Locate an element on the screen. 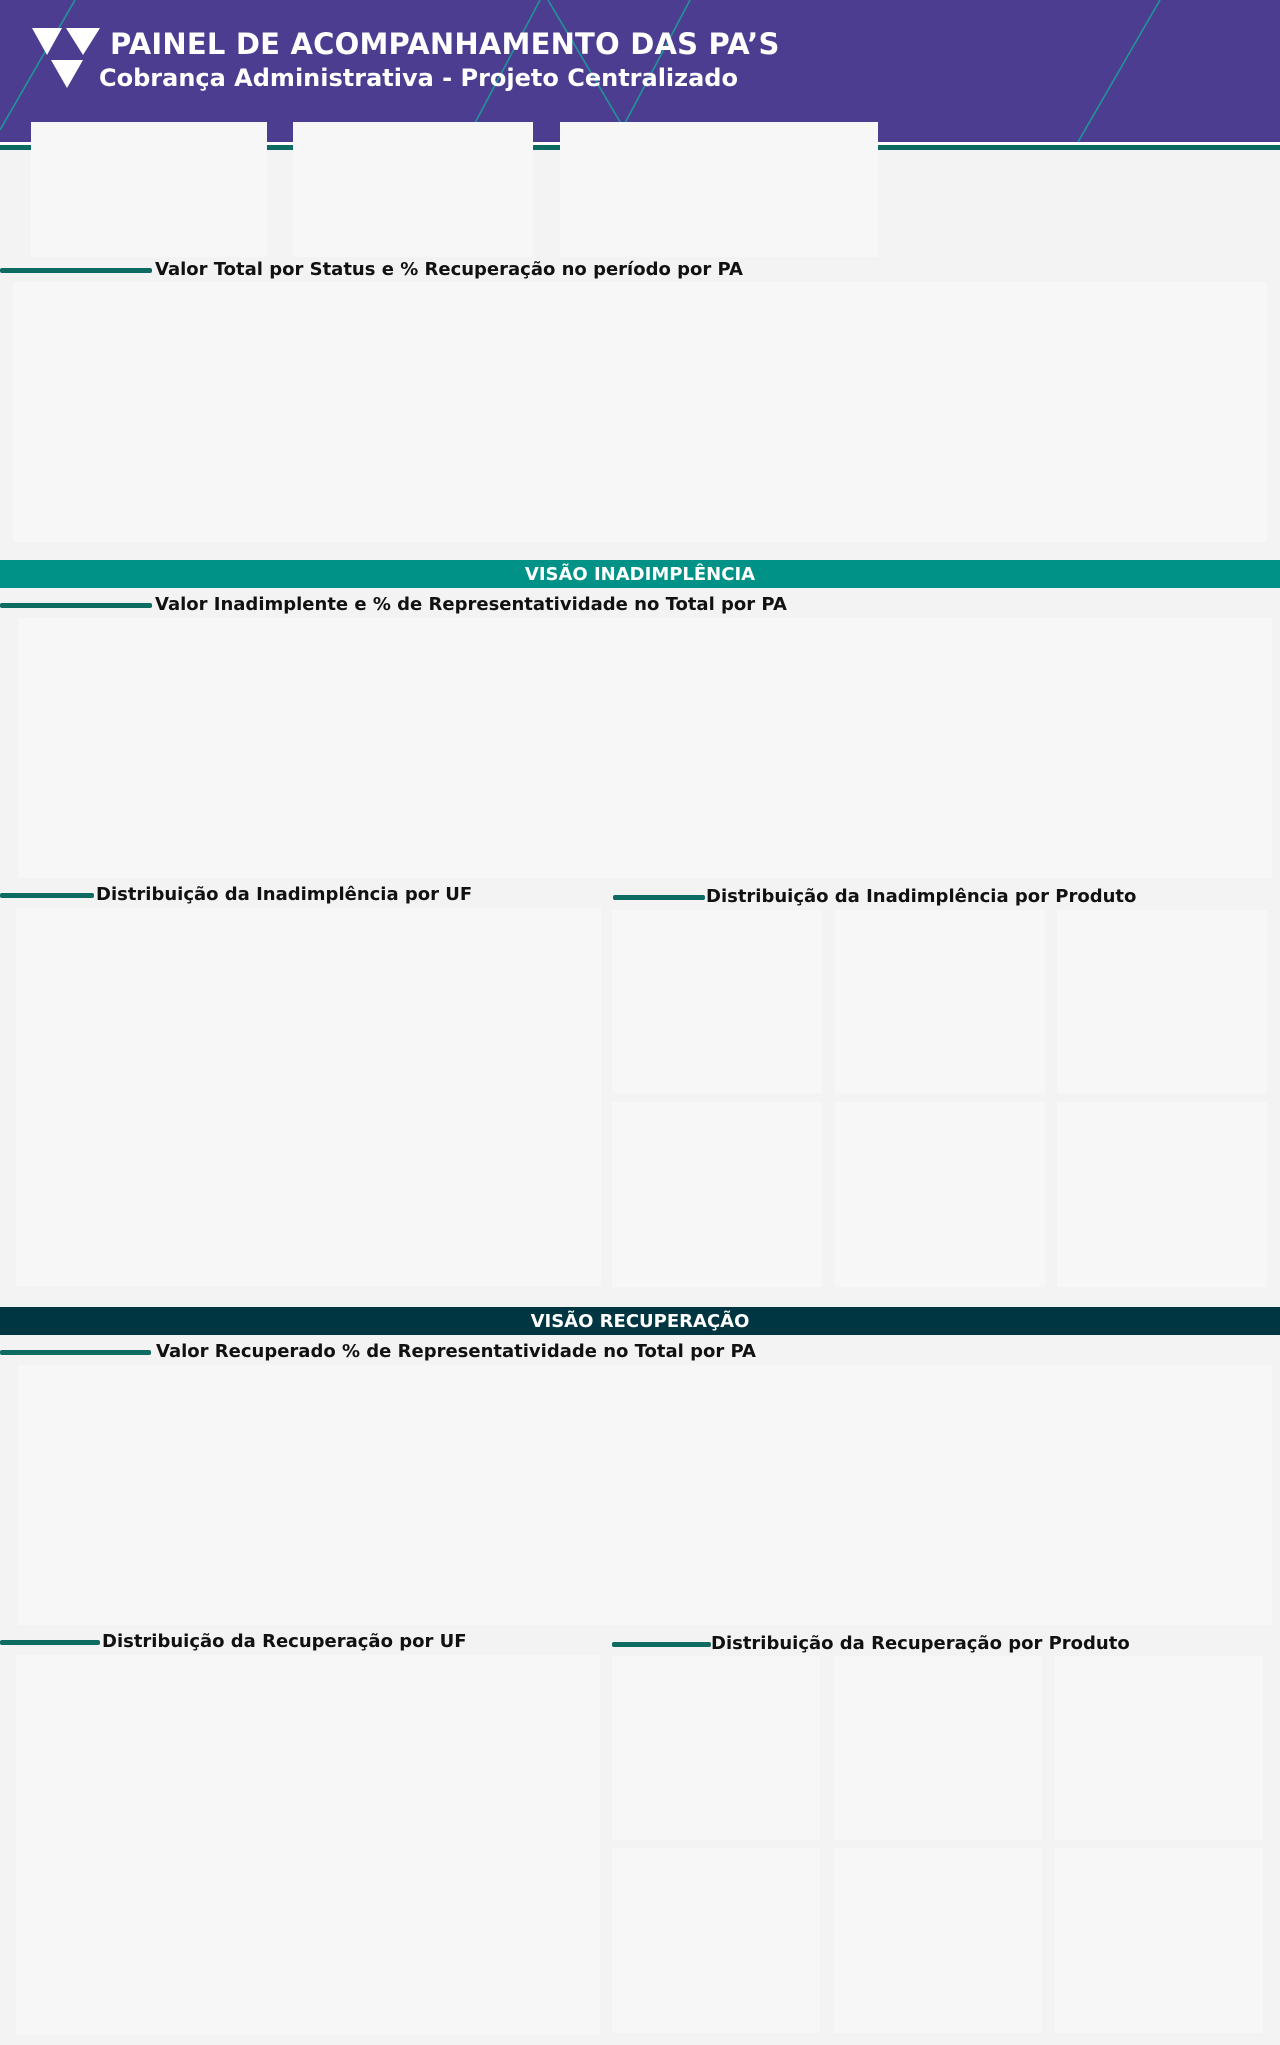 This screenshot has width=1280, height=2045. recuperacao-band: VISÃO RECUPERAÇÃO is located at coordinates (640, 1321).